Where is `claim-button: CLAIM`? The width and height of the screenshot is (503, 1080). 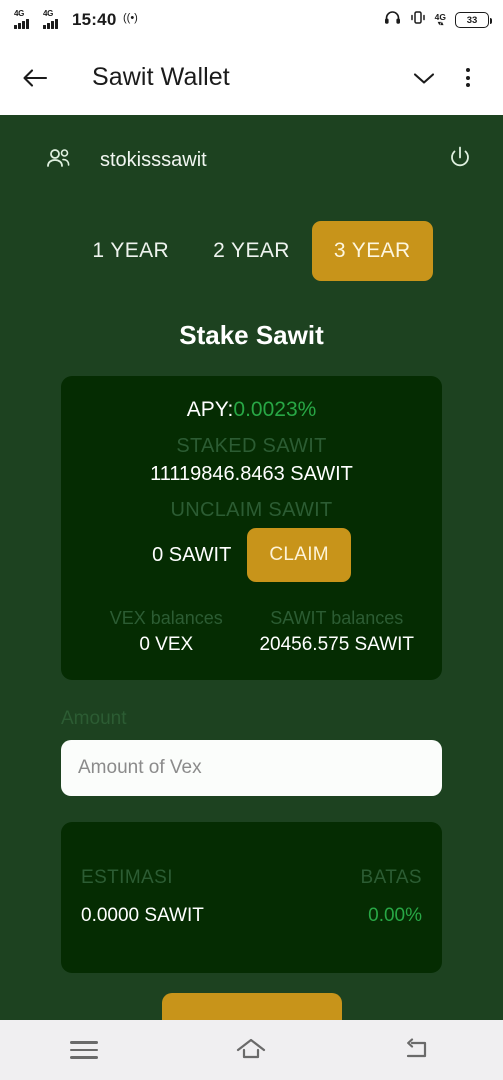 claim-button: CLAIM is located at coordinates (299, 555).